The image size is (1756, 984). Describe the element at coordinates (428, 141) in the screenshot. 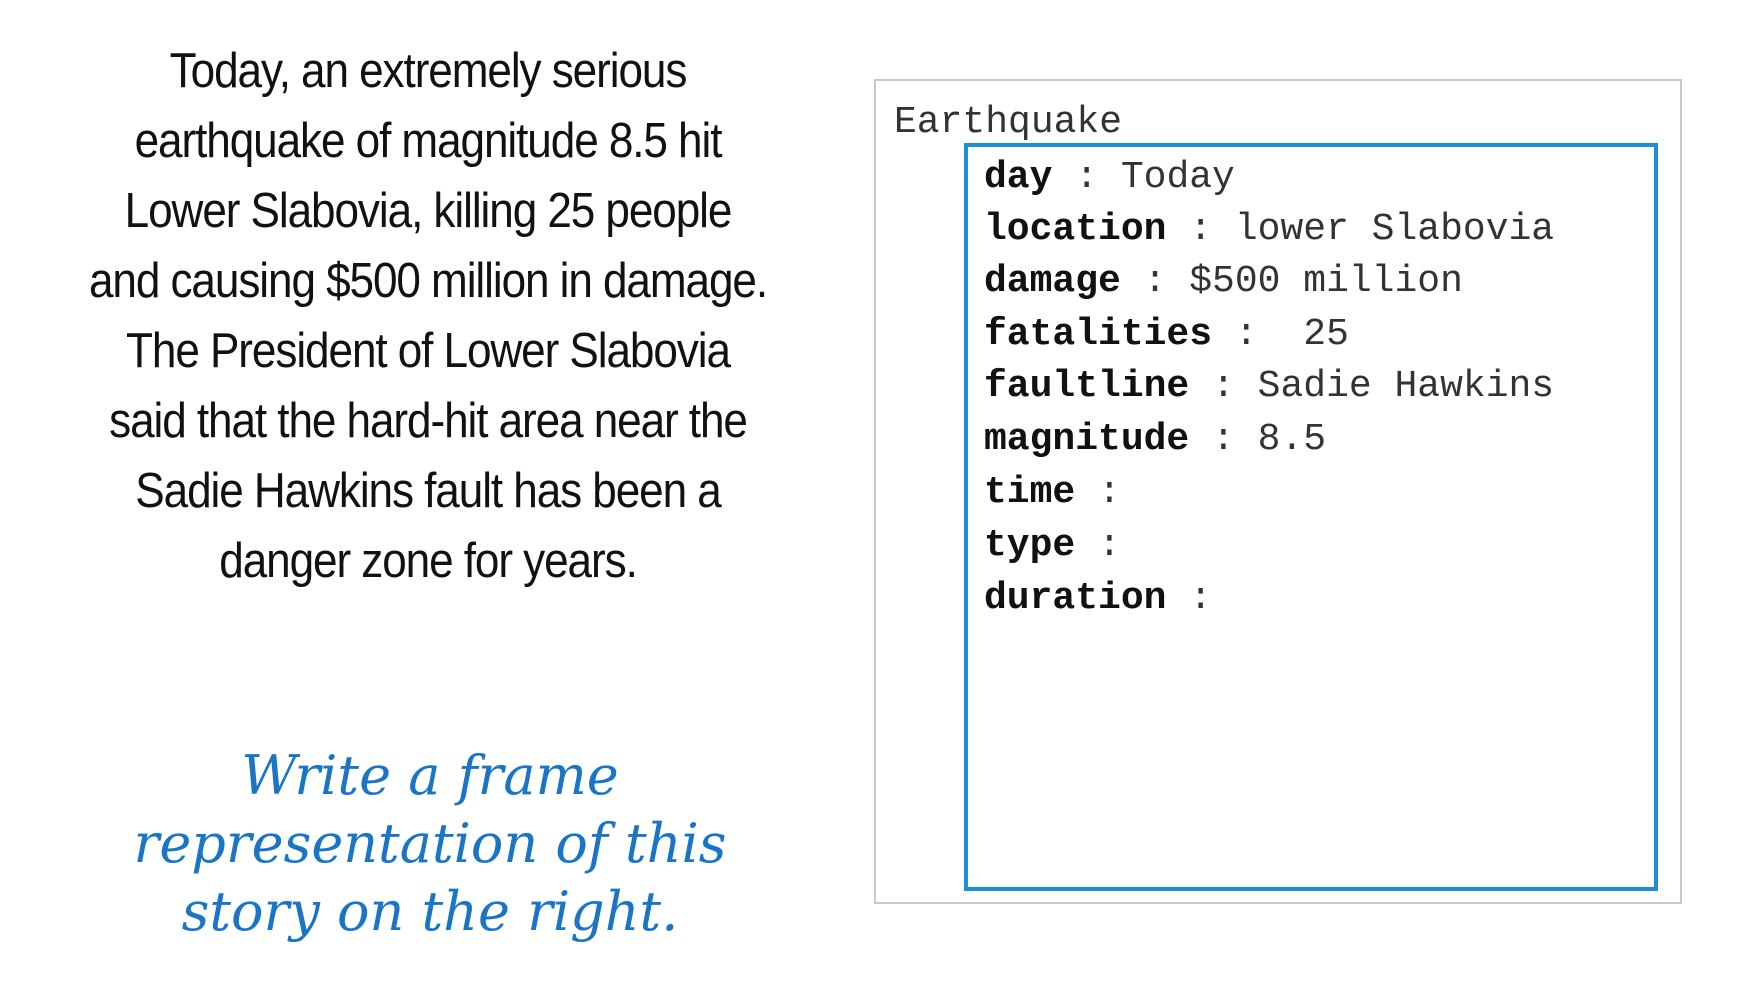

I see `story-line: earthquake of magnitude 8.5 hit` at that location.